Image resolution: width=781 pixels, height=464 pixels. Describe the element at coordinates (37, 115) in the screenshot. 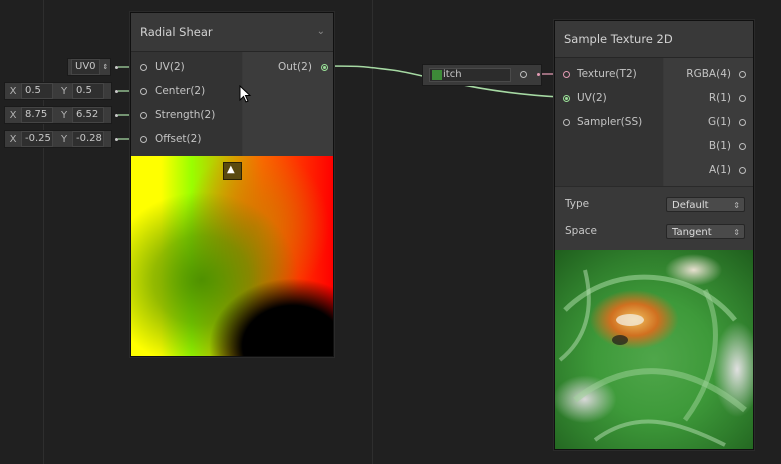

I see `strength-x-input: 8.75` at that location.